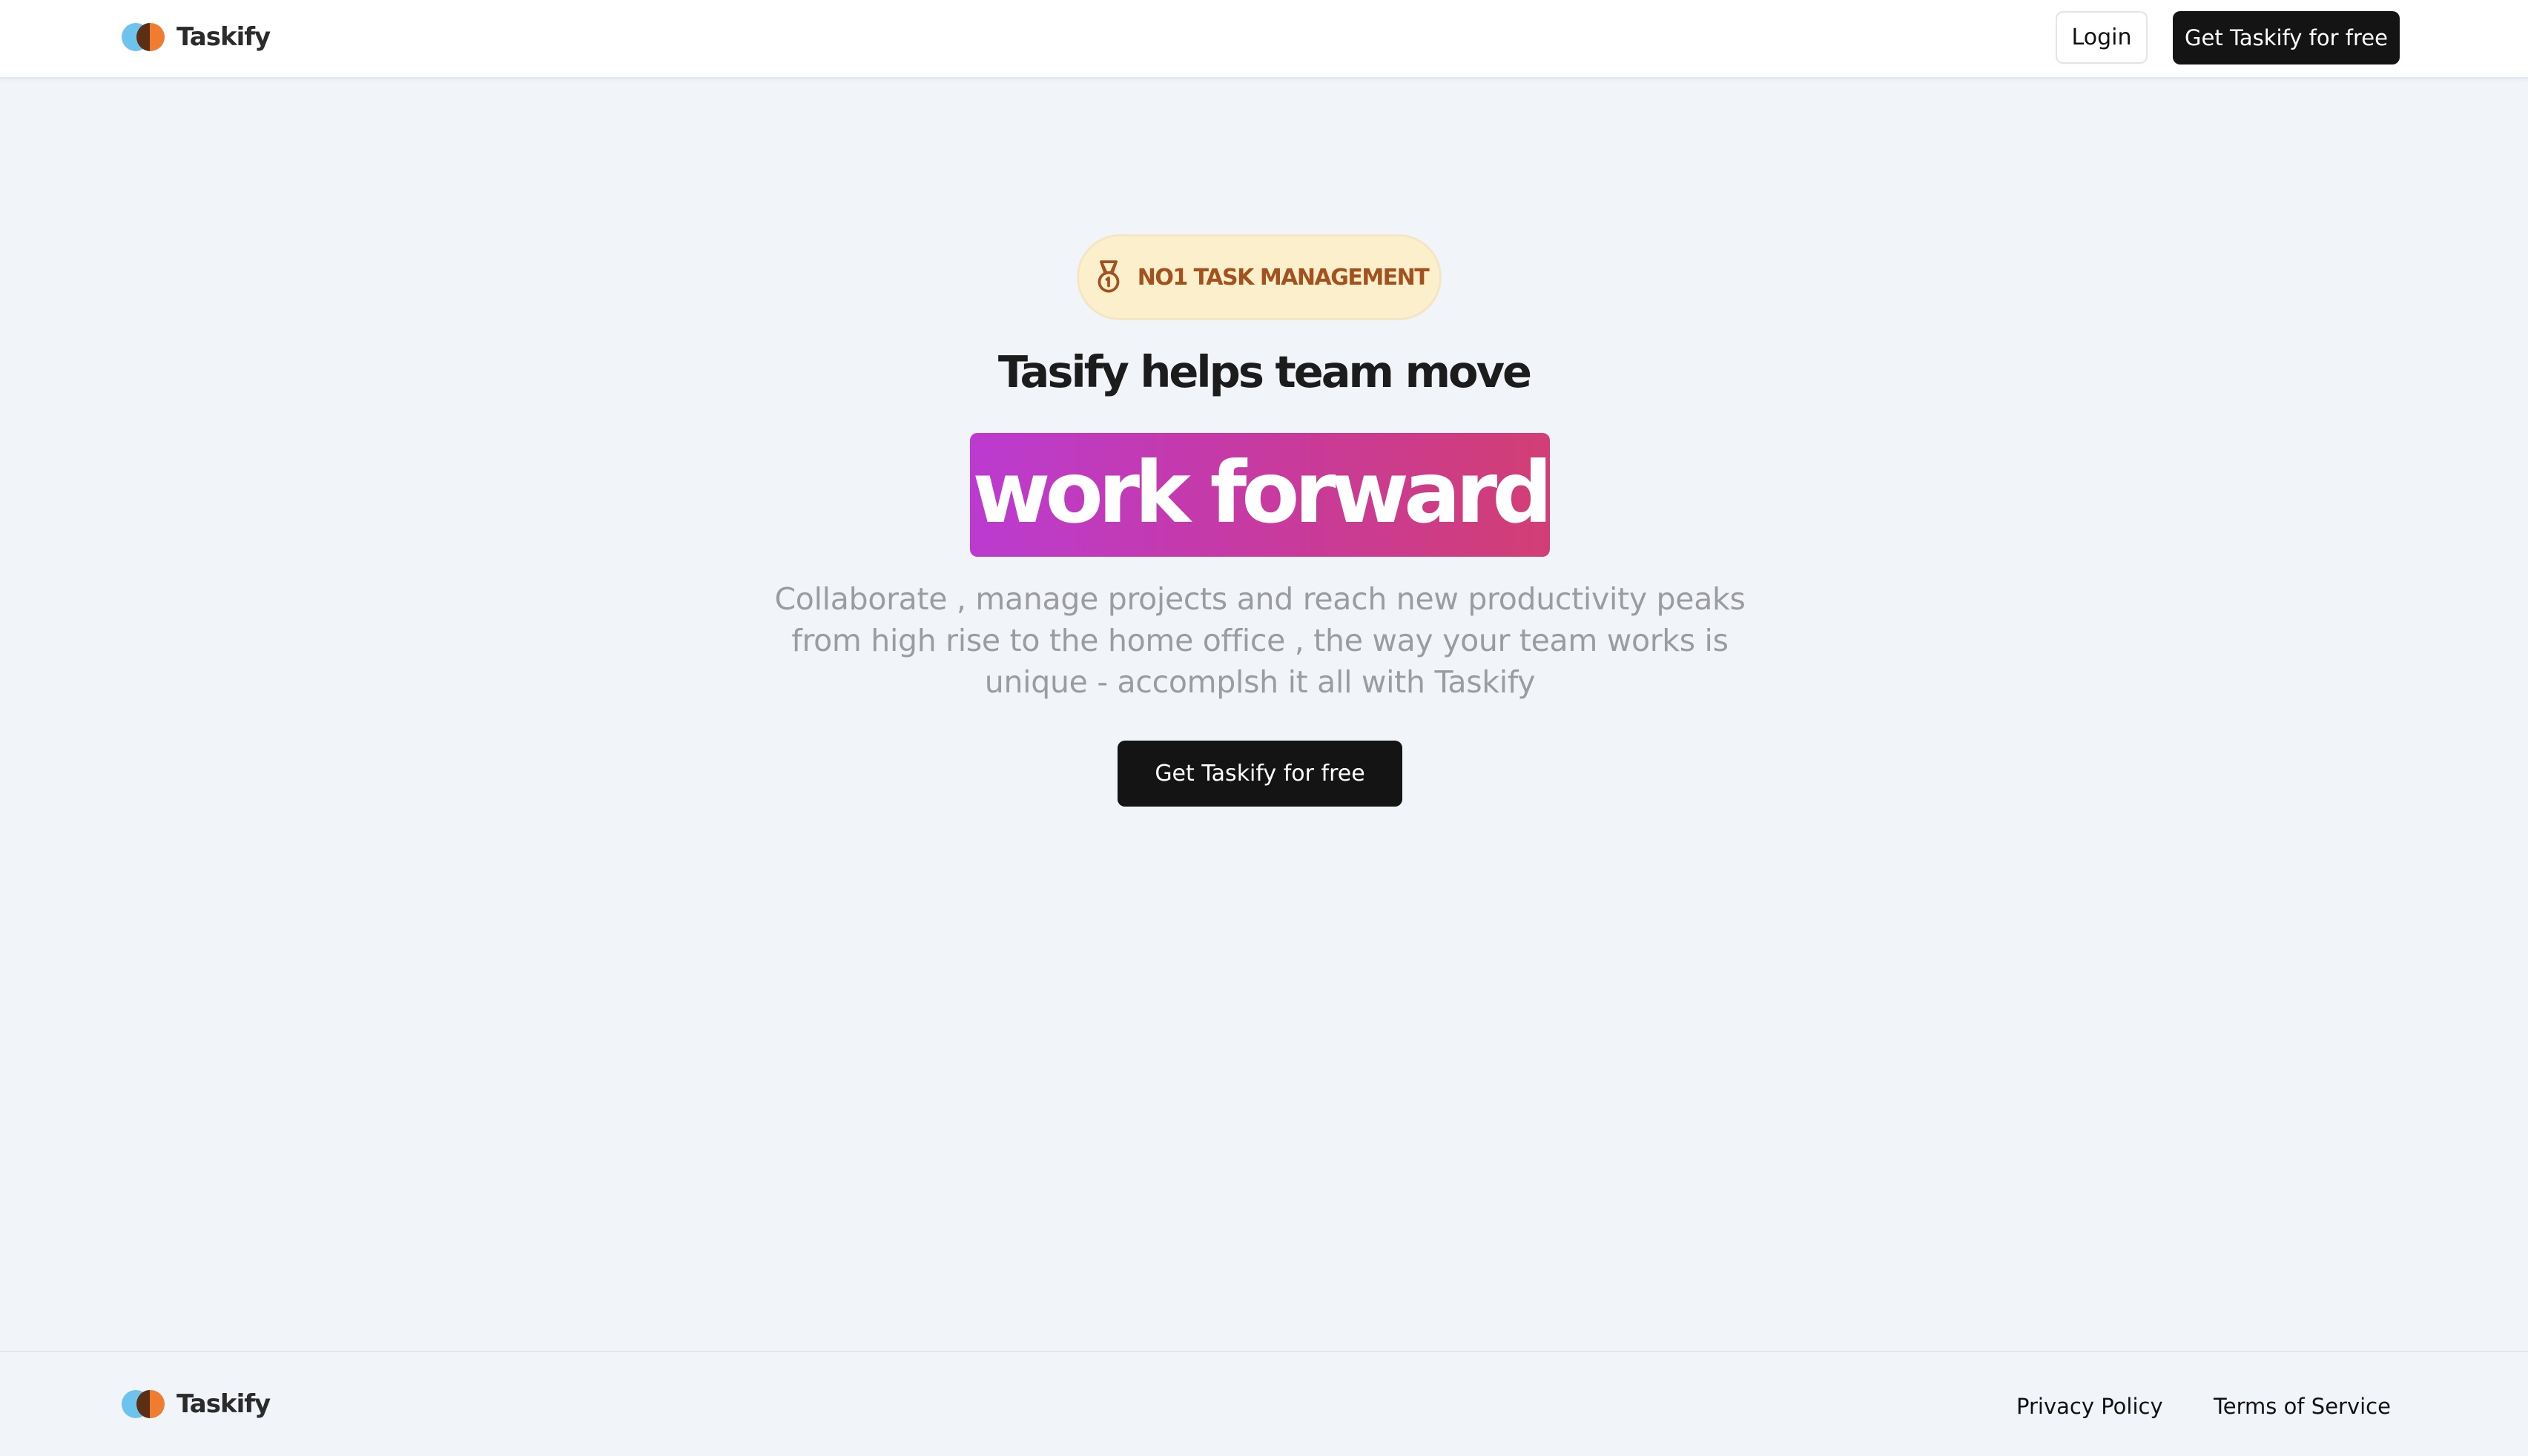 The height and width of the screenshot is (1456, 2528). I want to click on hero-highlight-box: work forward, so click(1261, 495).